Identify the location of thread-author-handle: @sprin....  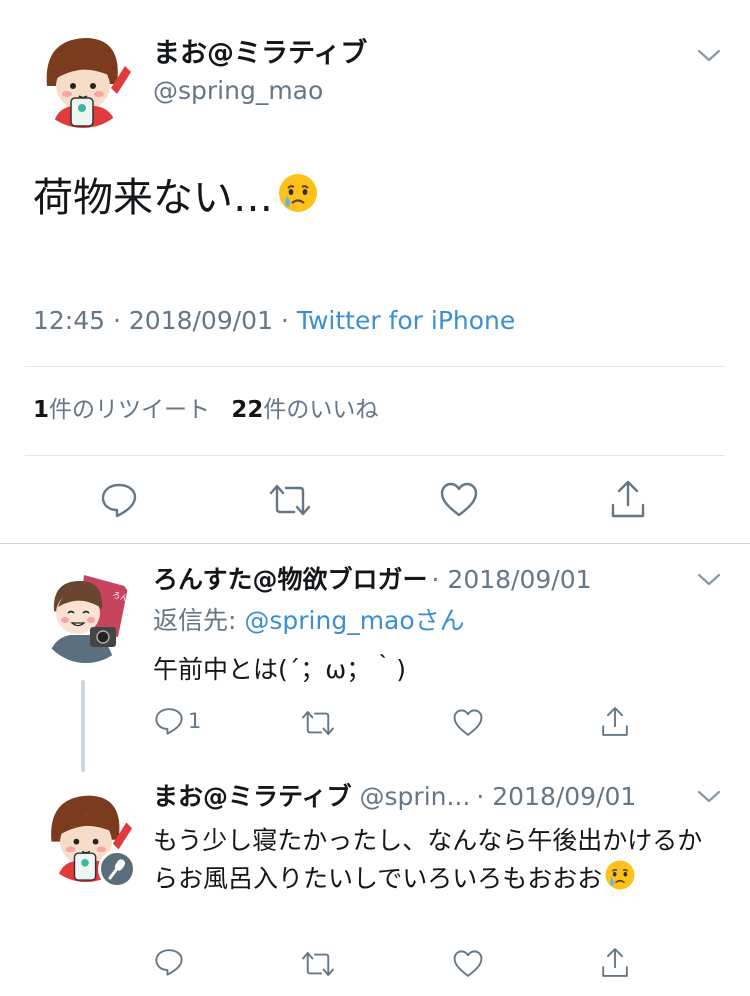
(415, 796).